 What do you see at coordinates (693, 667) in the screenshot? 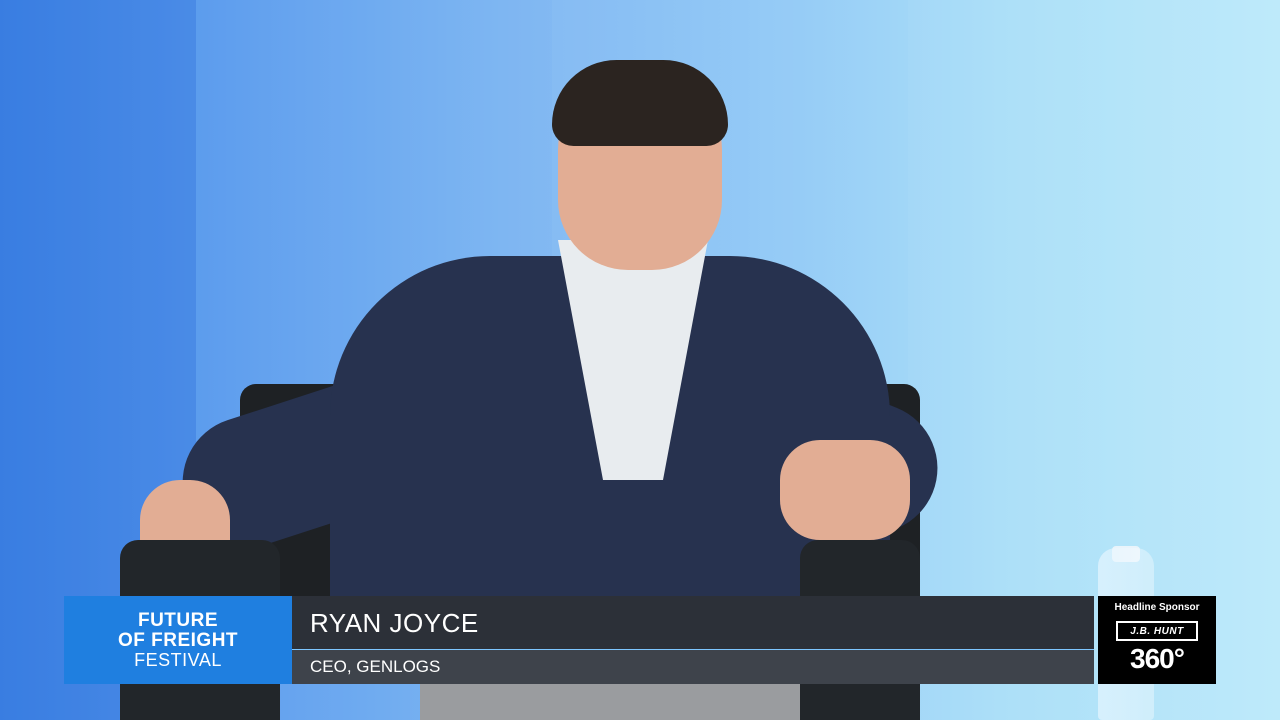
I see `speaker-title-bar: CEO, GENLOGS` at bounding box center [693, 667].